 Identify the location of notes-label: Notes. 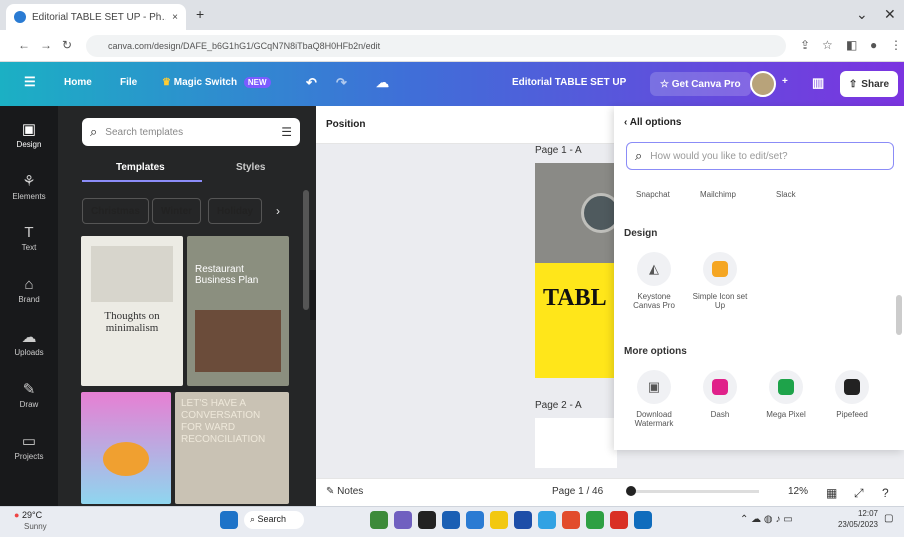
(350, 491).